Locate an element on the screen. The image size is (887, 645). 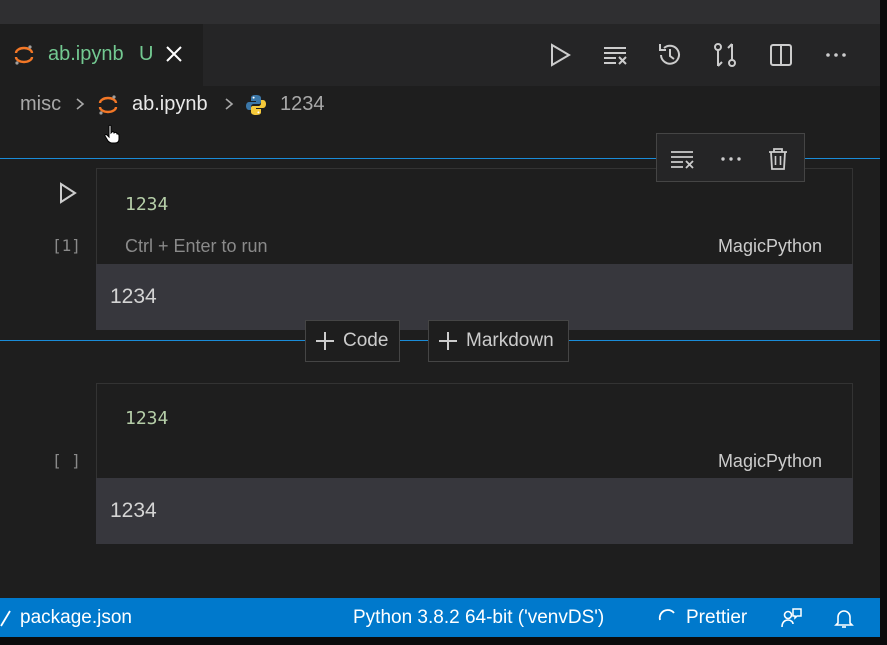
feedback-icon is located at coordinates (791, 618).